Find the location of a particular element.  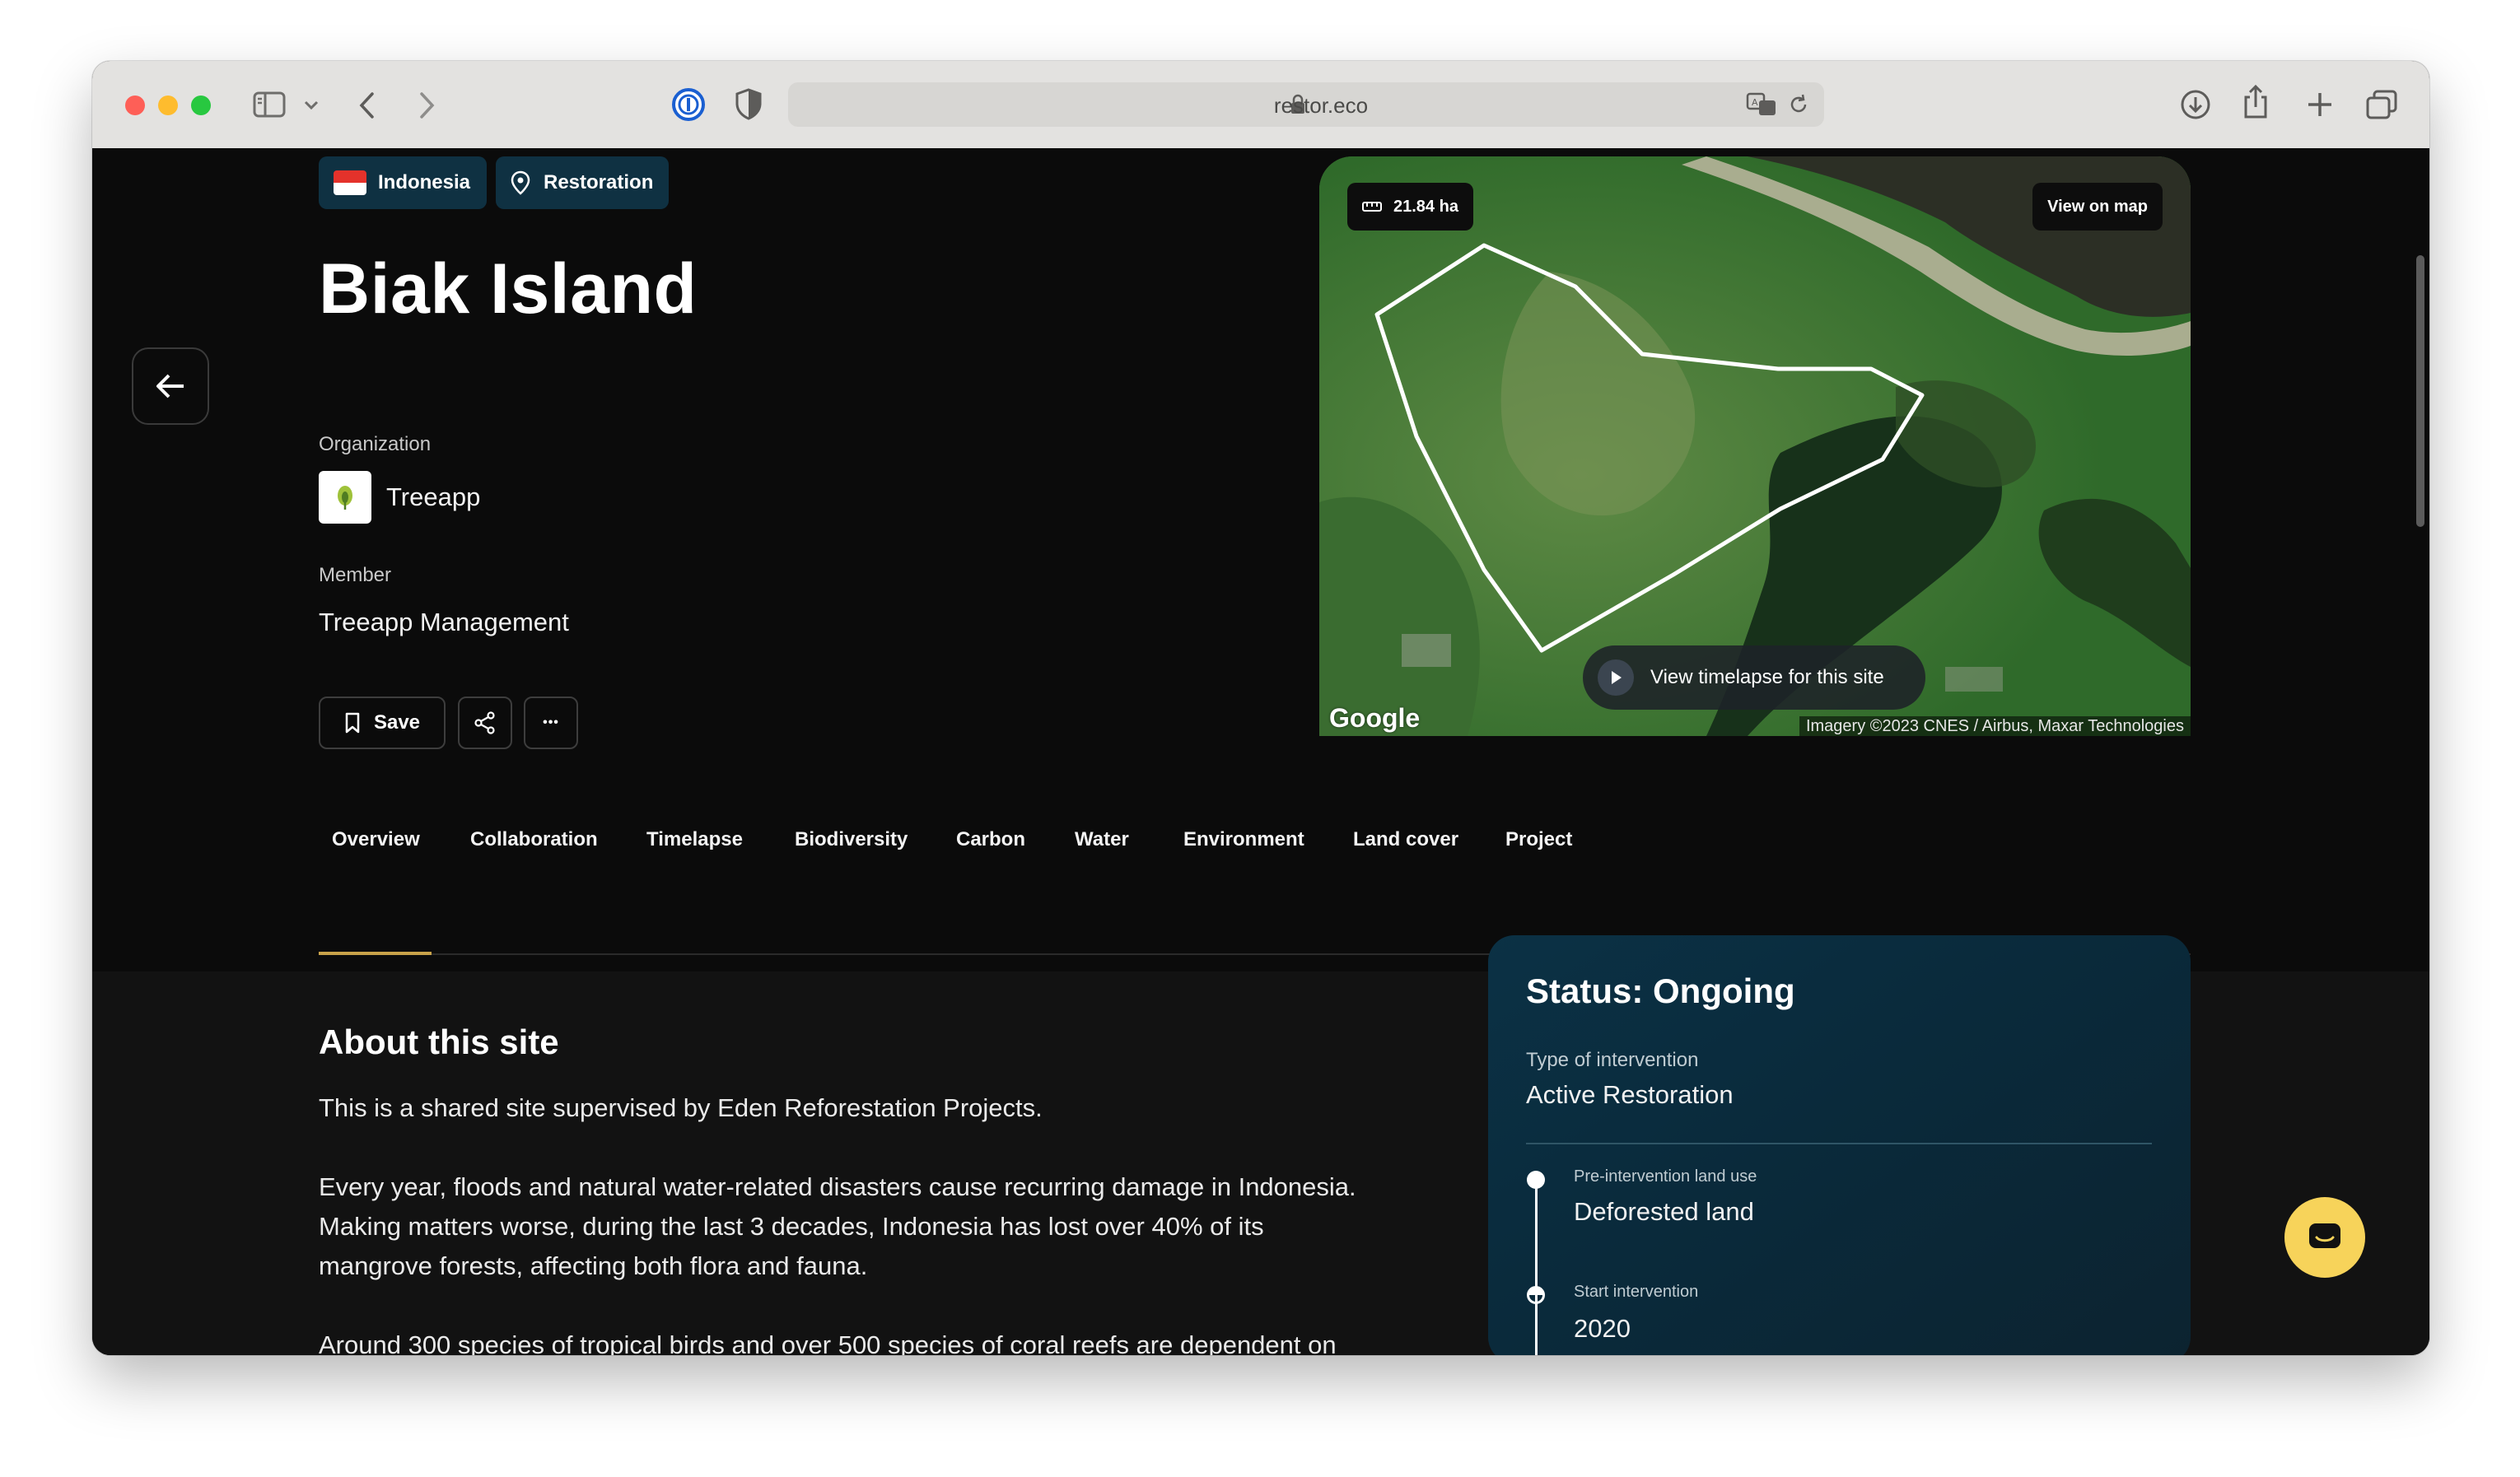

play-icon is located at coordinates (1616, 677).